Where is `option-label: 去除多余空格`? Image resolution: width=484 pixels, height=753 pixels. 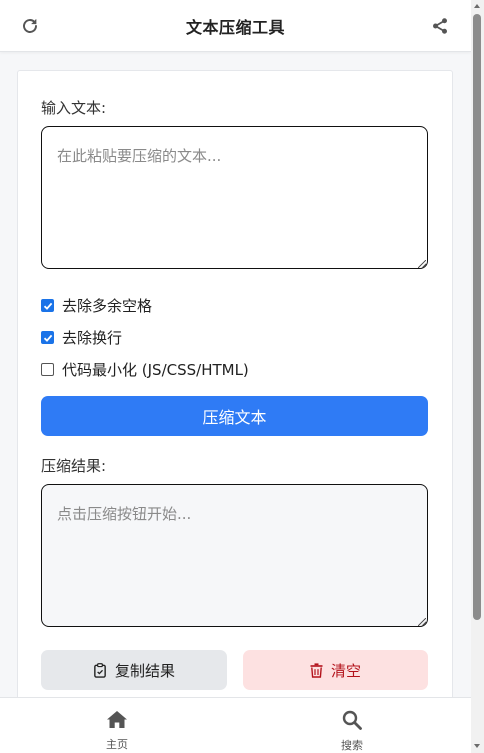
option-label: 去除多余空格 is located at coordinates (107, 306).